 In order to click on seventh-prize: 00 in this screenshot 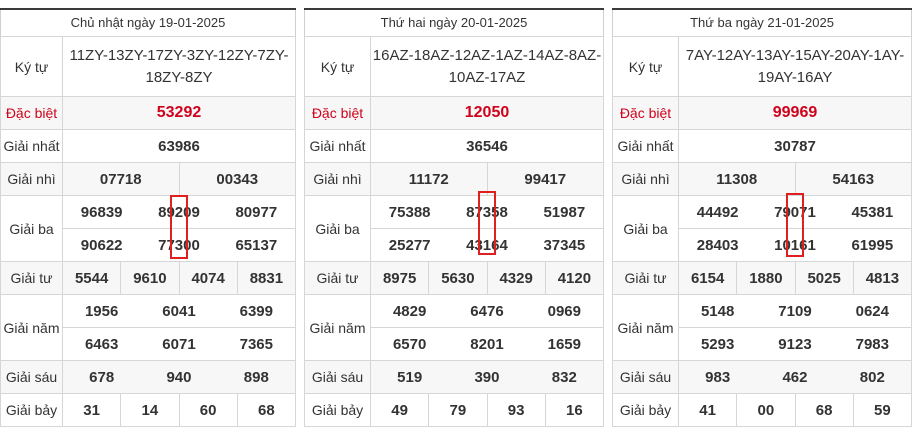, I will do `click(766, 410)`.